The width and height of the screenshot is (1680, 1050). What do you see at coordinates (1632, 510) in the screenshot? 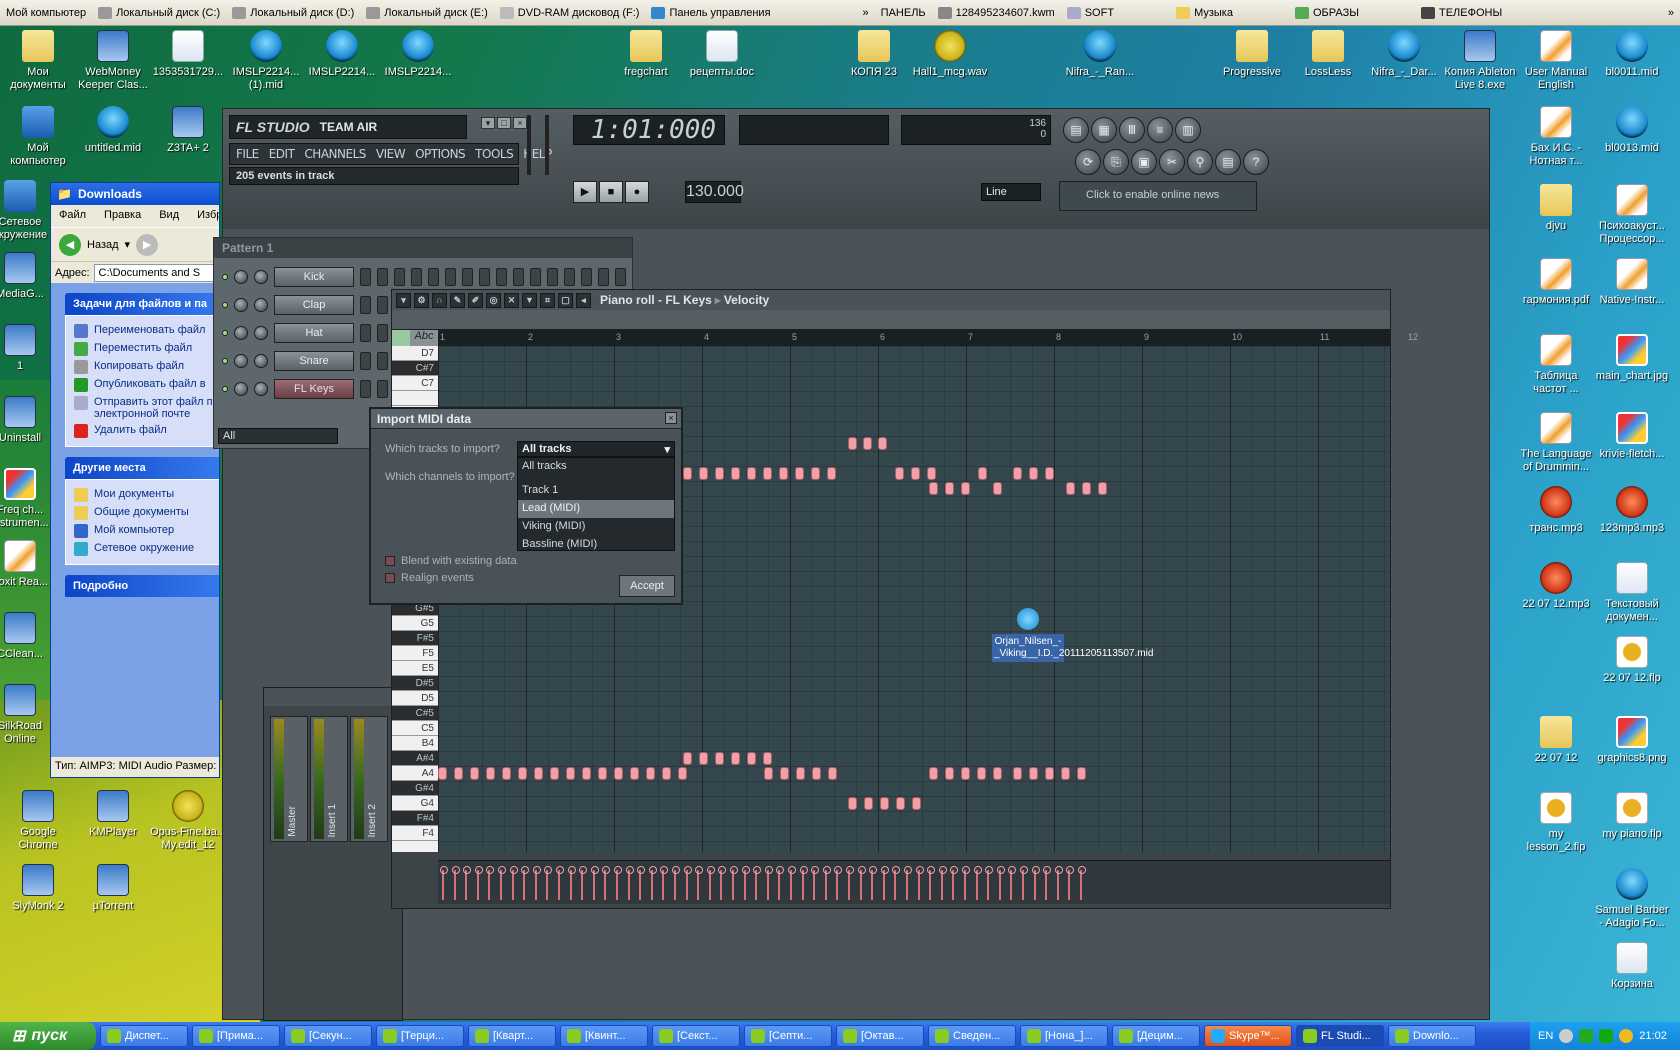
I see `desktop-icon: 123mp3.mp3` at bounding box center [1632, 510].